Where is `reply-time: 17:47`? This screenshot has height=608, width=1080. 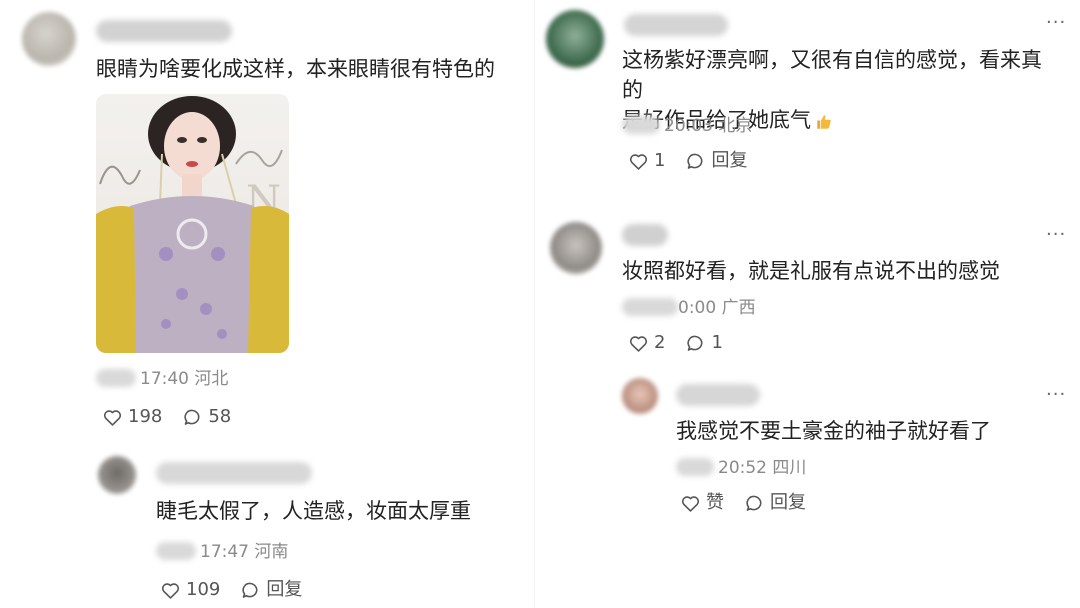
reply-time: 17:47 is located at coordinates (224, 552).